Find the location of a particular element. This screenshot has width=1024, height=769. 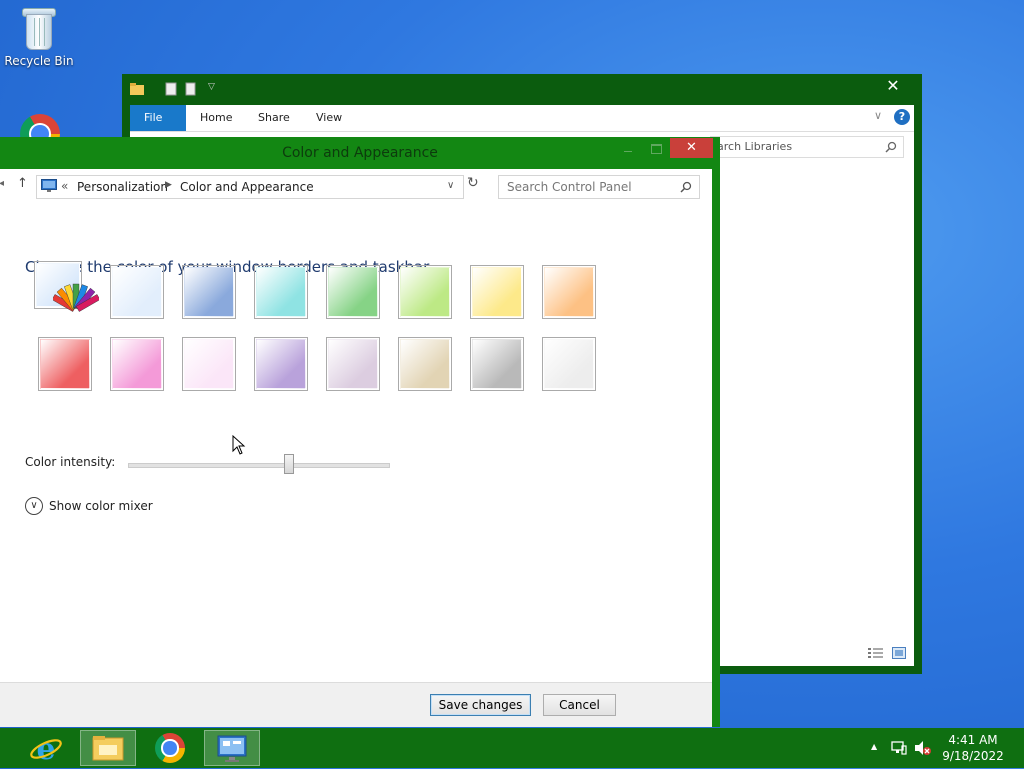

taskbar: e ▲ 4:41 AM 9/18/2022 is located at coordinates (512, 748).